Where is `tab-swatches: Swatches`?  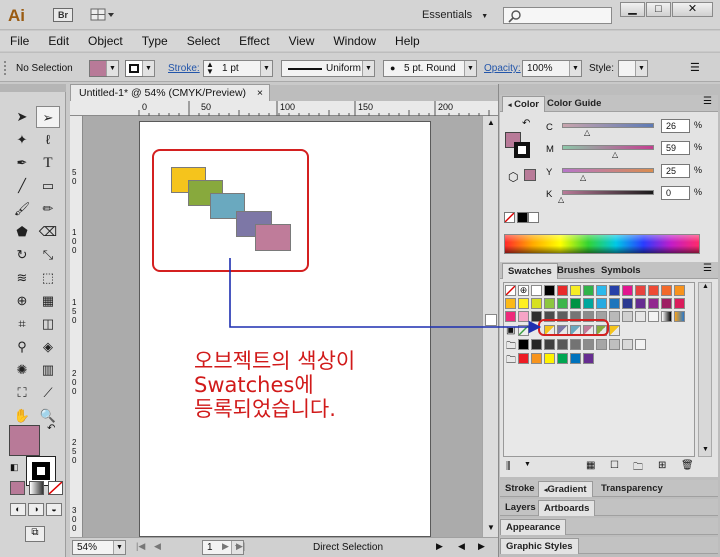
tab-swatches: Swatches is located at coordinates (530, 271).